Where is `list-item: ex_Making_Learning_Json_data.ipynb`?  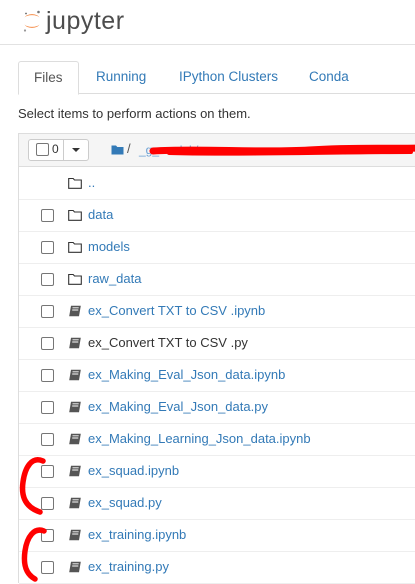
list-item: ex_Making_Learning_Json_data.ipynb is located at coordinates (217, 439).